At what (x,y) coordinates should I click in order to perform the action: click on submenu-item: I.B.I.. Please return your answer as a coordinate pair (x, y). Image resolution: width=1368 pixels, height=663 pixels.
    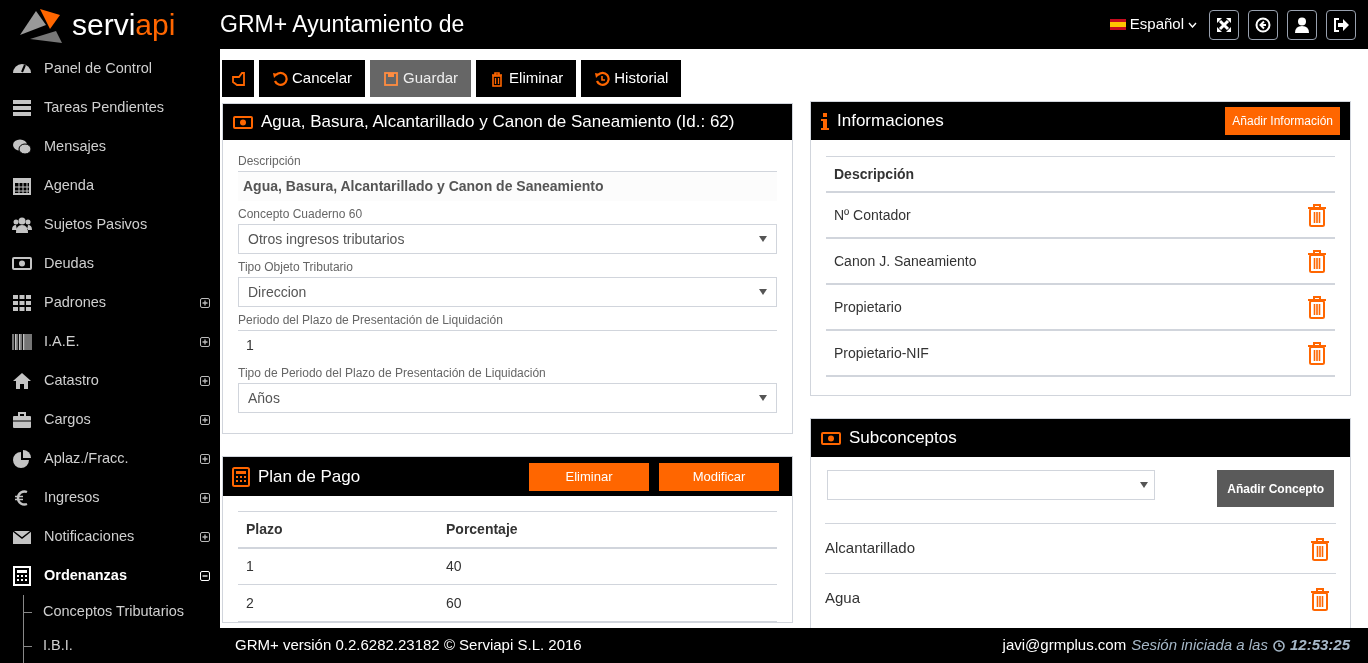
    Looking at the image, I should click on (58, 646).